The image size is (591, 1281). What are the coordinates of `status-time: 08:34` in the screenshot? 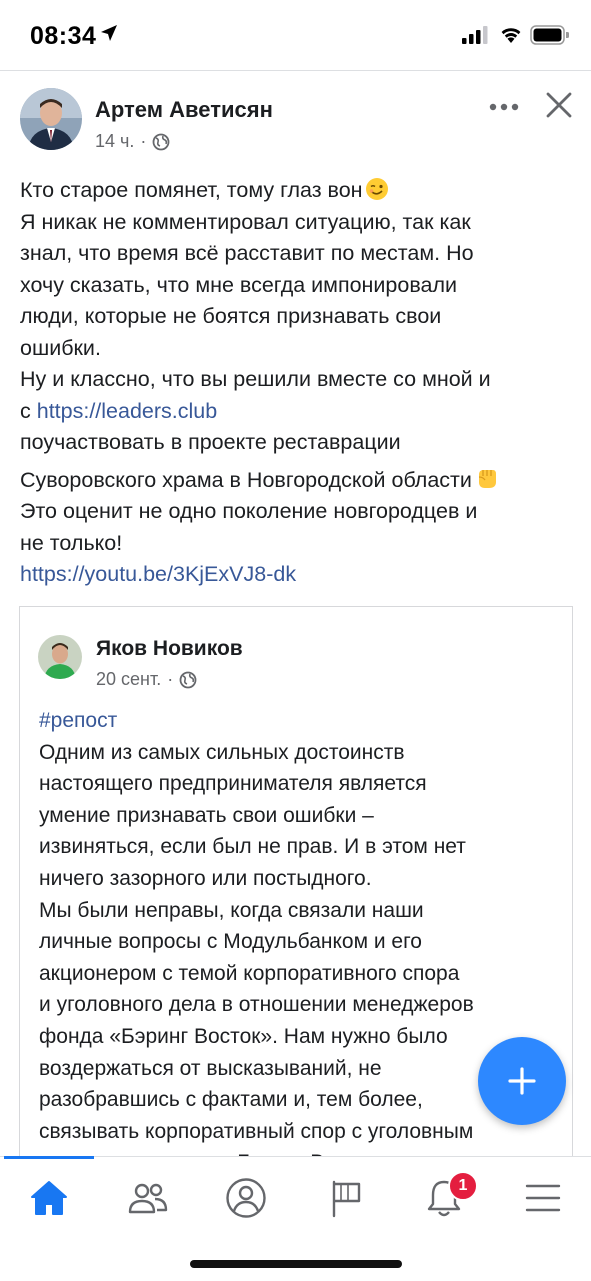 It's located at (63, 36).